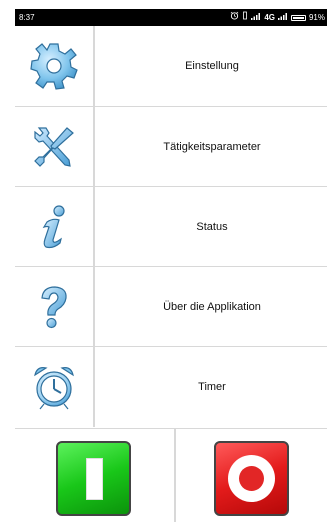  I want to click on menu-item-label: Timer, so click(212, 387).